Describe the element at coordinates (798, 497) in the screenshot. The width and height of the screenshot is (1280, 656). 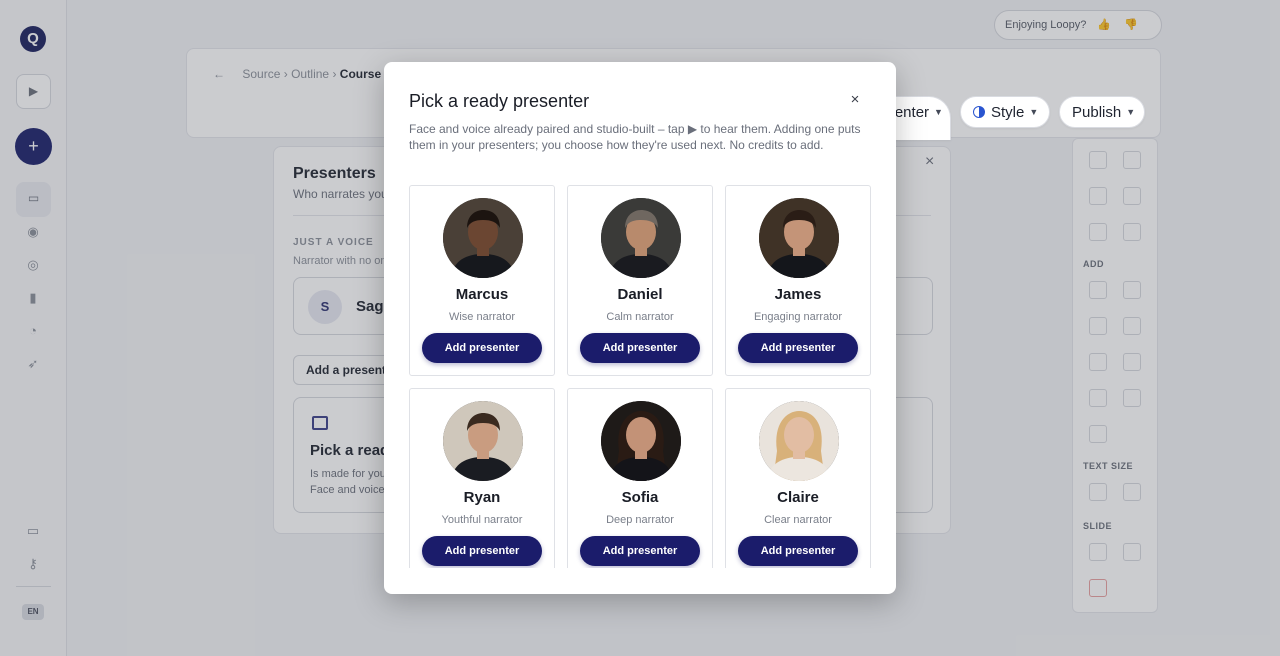
I see `presenter-name: Claire` at that location.